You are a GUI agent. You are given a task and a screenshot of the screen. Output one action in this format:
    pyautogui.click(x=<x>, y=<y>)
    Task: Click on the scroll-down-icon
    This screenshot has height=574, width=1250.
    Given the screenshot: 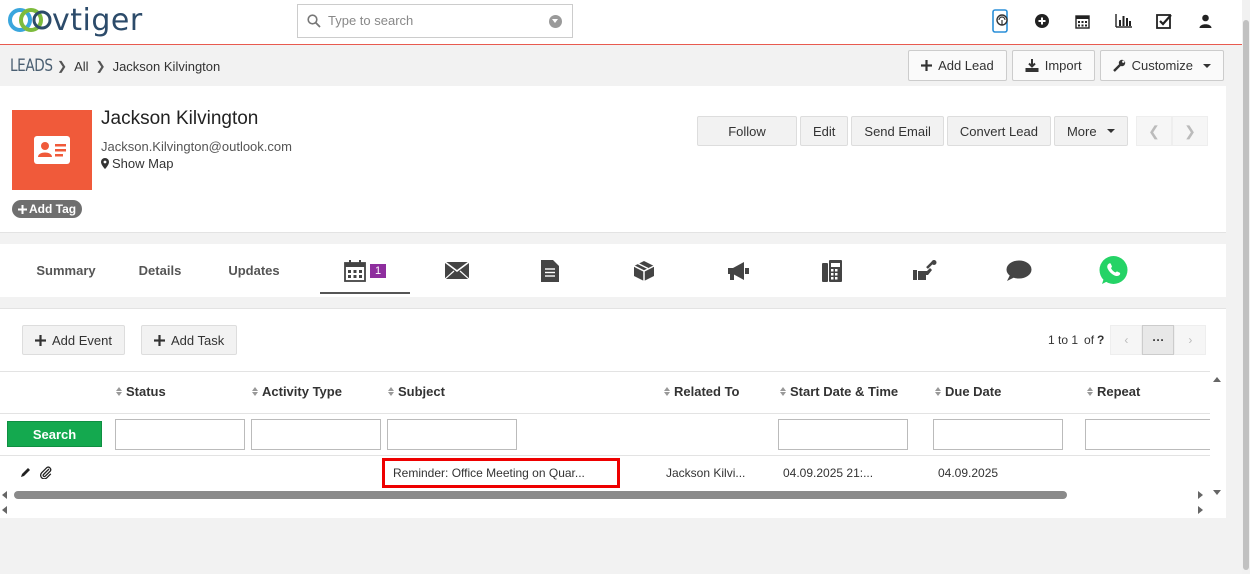 What is the action you would take?
    pyautogui.click(x=1217, y=492)
    